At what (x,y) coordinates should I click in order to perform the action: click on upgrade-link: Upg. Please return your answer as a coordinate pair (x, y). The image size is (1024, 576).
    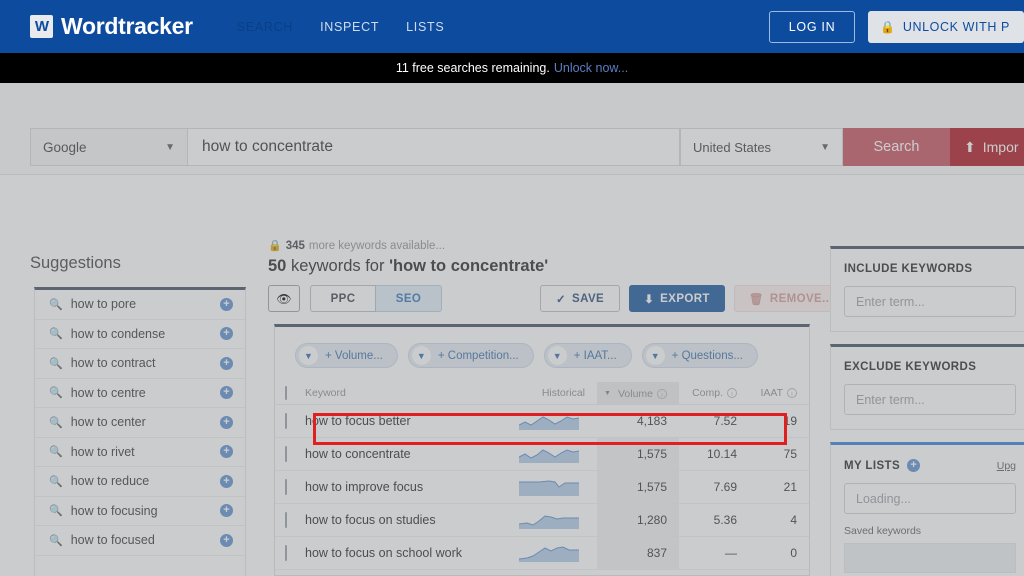
    Looking at the image, I should click on (1006, 466).